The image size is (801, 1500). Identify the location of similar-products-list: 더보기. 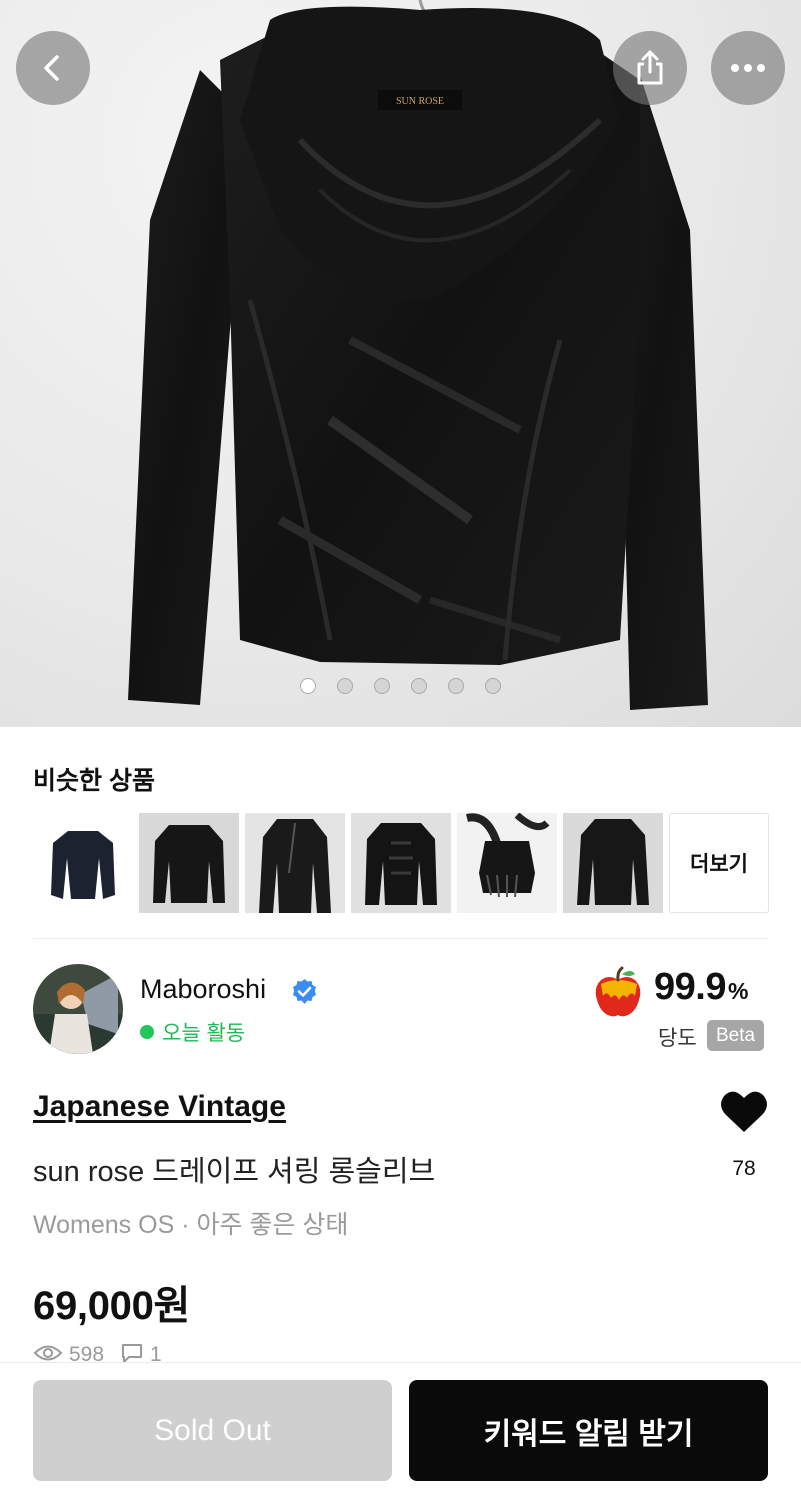
(401, 863).